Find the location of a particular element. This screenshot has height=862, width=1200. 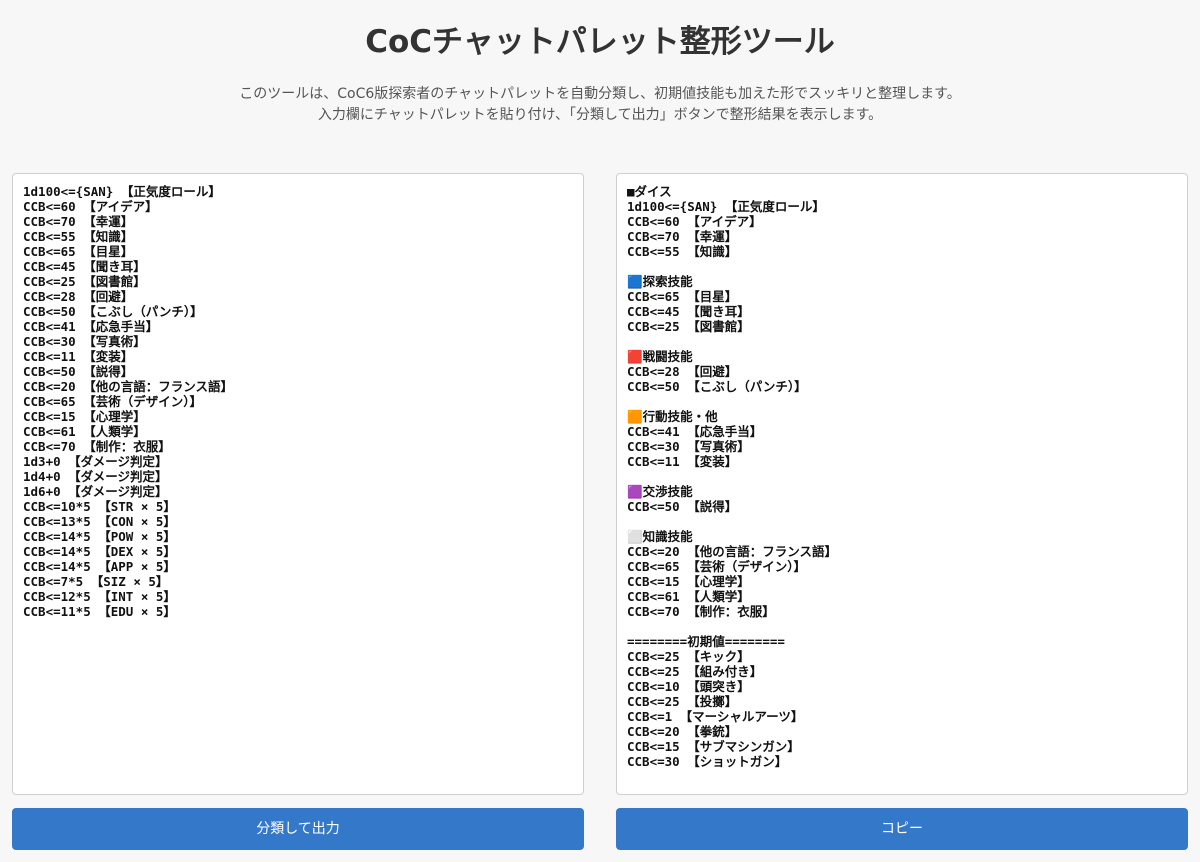

copy-button: コピー is located at coordinates (902, 829).